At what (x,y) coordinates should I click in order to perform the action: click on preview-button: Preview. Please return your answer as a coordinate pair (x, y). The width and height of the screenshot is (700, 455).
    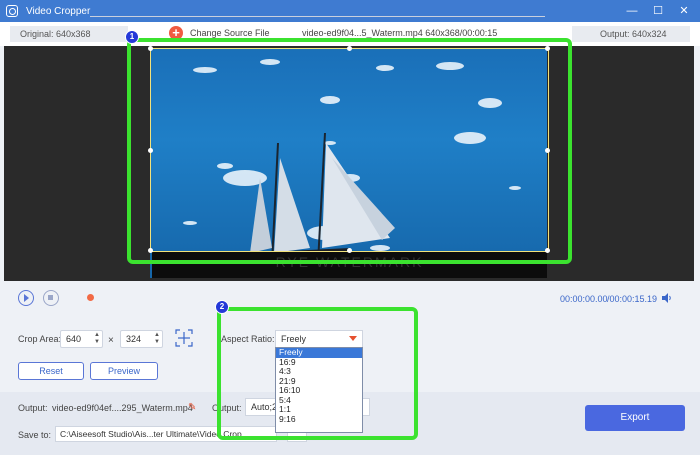
    Looking at the image, I should click on (124, 371).